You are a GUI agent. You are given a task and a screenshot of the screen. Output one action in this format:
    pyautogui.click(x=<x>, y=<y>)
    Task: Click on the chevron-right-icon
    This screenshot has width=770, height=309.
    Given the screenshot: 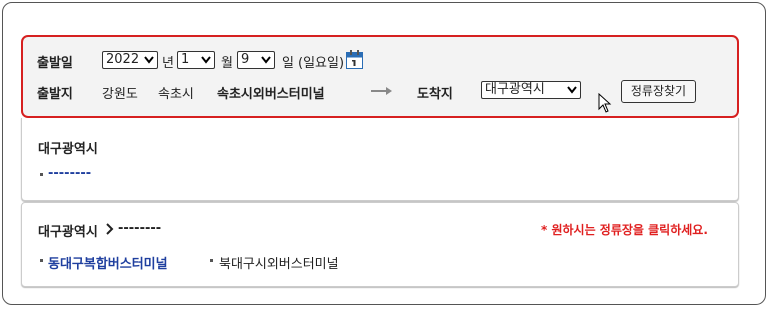 What is the action you would take?
    pyautogui.click(x=110, y=229)
    